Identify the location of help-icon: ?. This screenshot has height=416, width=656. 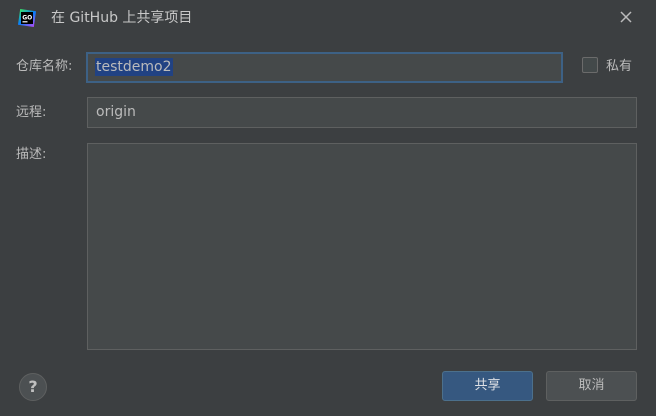
(33, 386).